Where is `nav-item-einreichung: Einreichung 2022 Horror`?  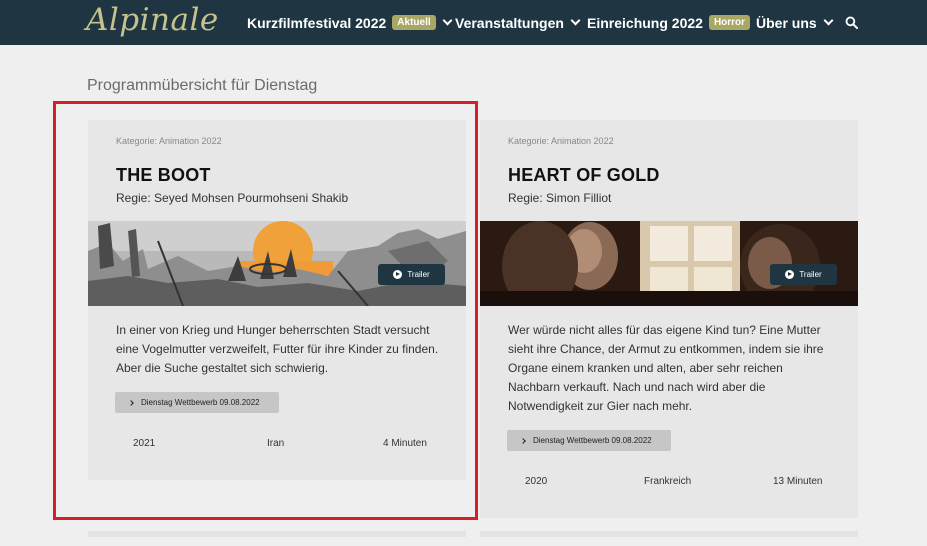 nav-item-einreichung: Einreichung 2022 Horror is located at coordinates (669, 22).